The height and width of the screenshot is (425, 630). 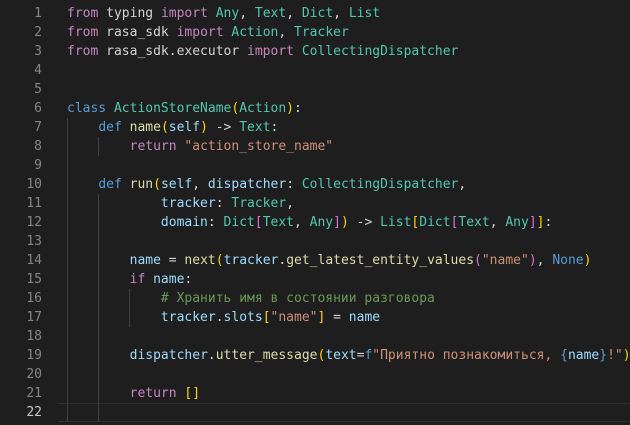 I want to click on code-line: 20, so click(x=315, y=374).